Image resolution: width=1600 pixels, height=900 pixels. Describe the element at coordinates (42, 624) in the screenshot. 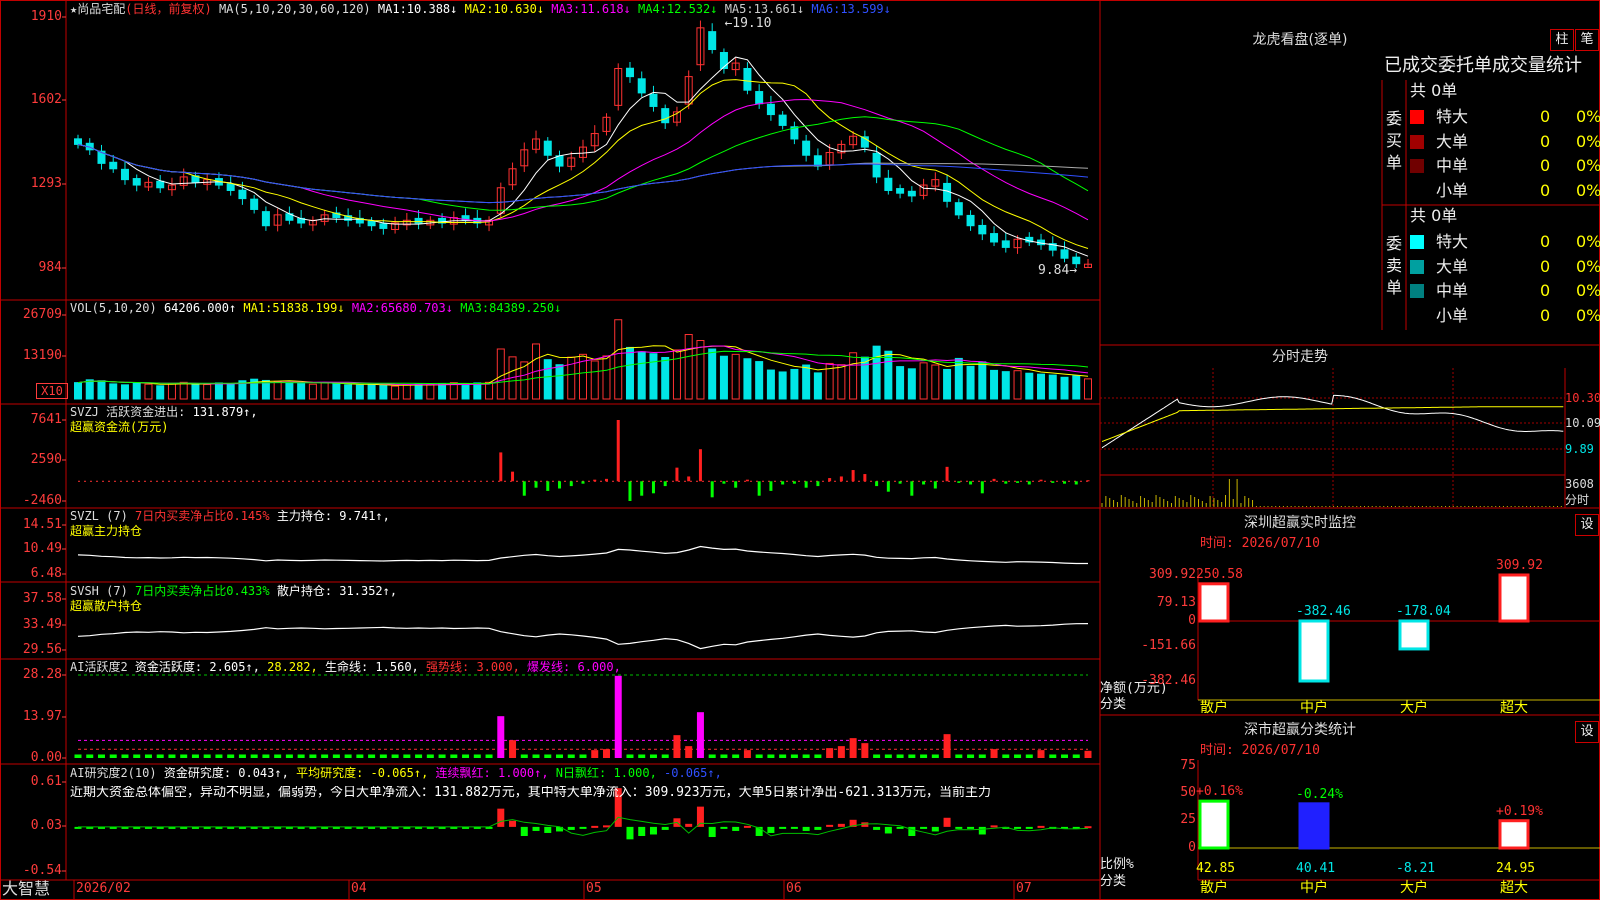

I see `svsh-tick: 33.49` at that location.